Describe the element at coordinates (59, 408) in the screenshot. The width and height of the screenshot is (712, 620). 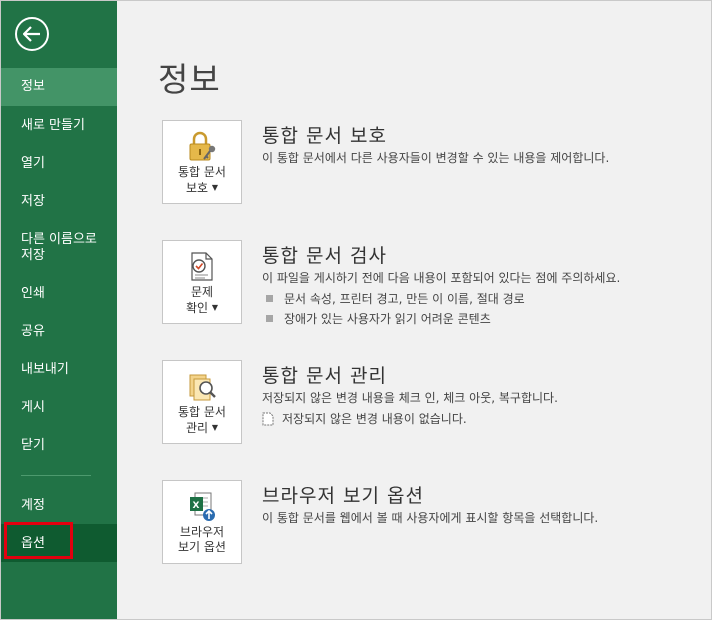
I see `nav-publish: 게시` at that location.